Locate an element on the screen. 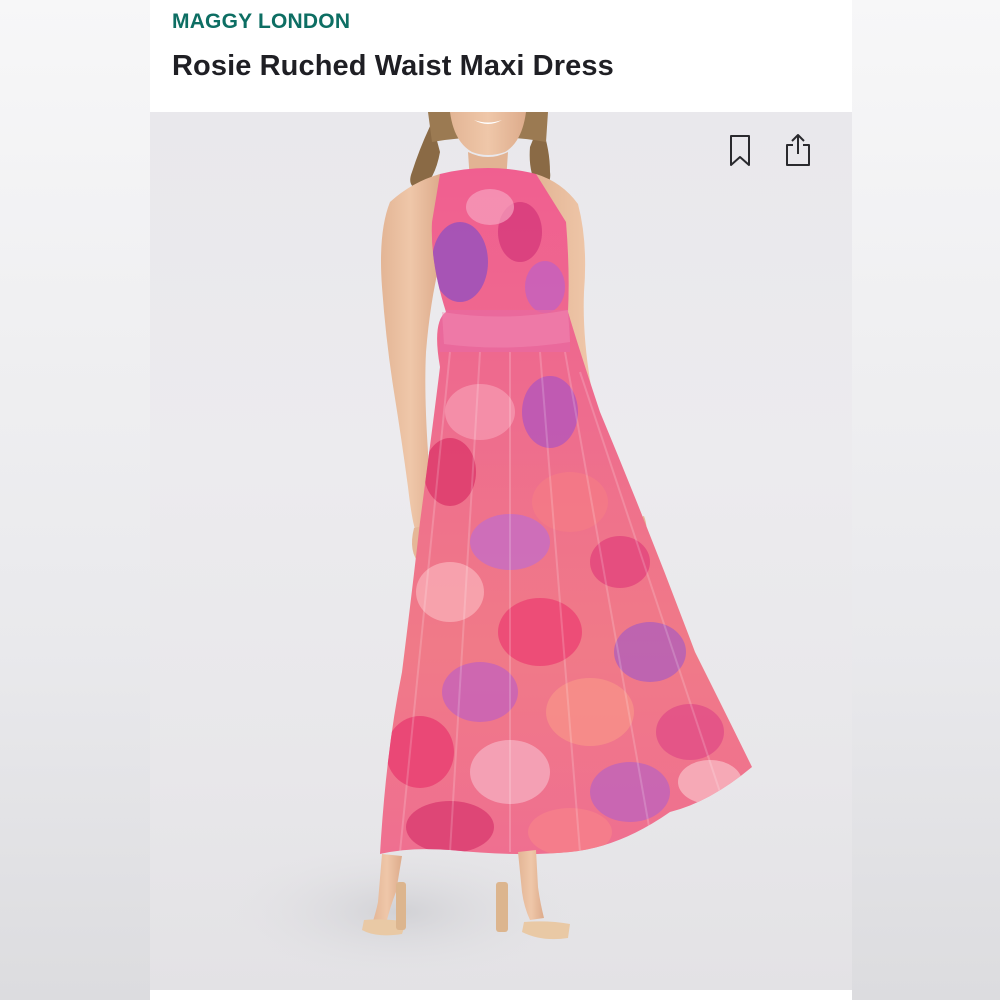 This screenshot has height=1000, width=1000. bookmark-icon is located at coordinates (746, 154).